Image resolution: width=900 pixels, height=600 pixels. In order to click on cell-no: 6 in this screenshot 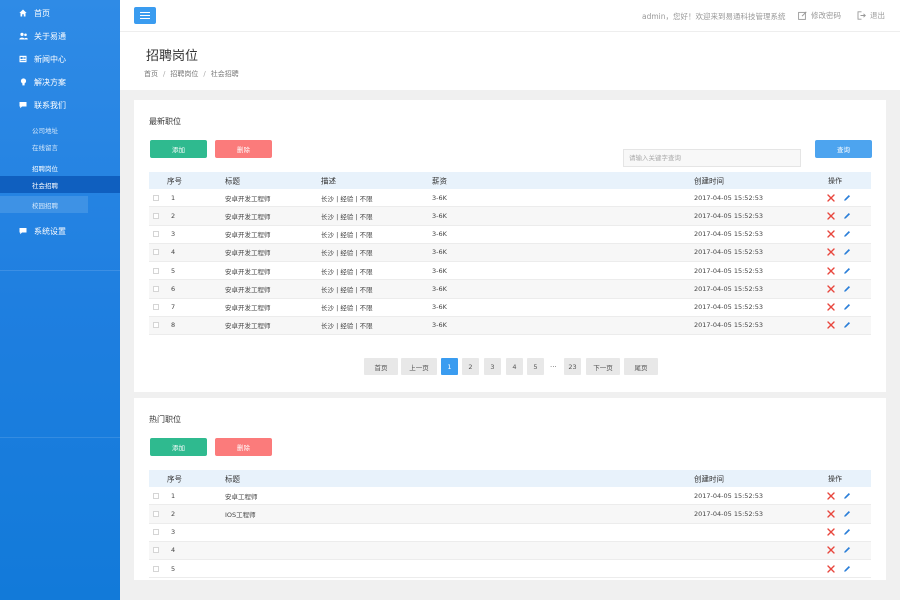, I will do `click(173, 288)`.